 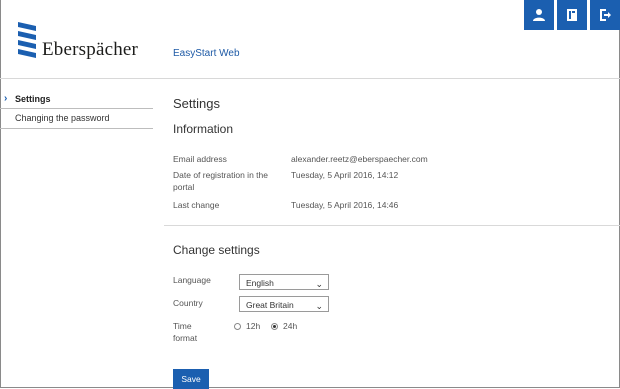 I want to click on user-icon, so click(x=539, y=15).